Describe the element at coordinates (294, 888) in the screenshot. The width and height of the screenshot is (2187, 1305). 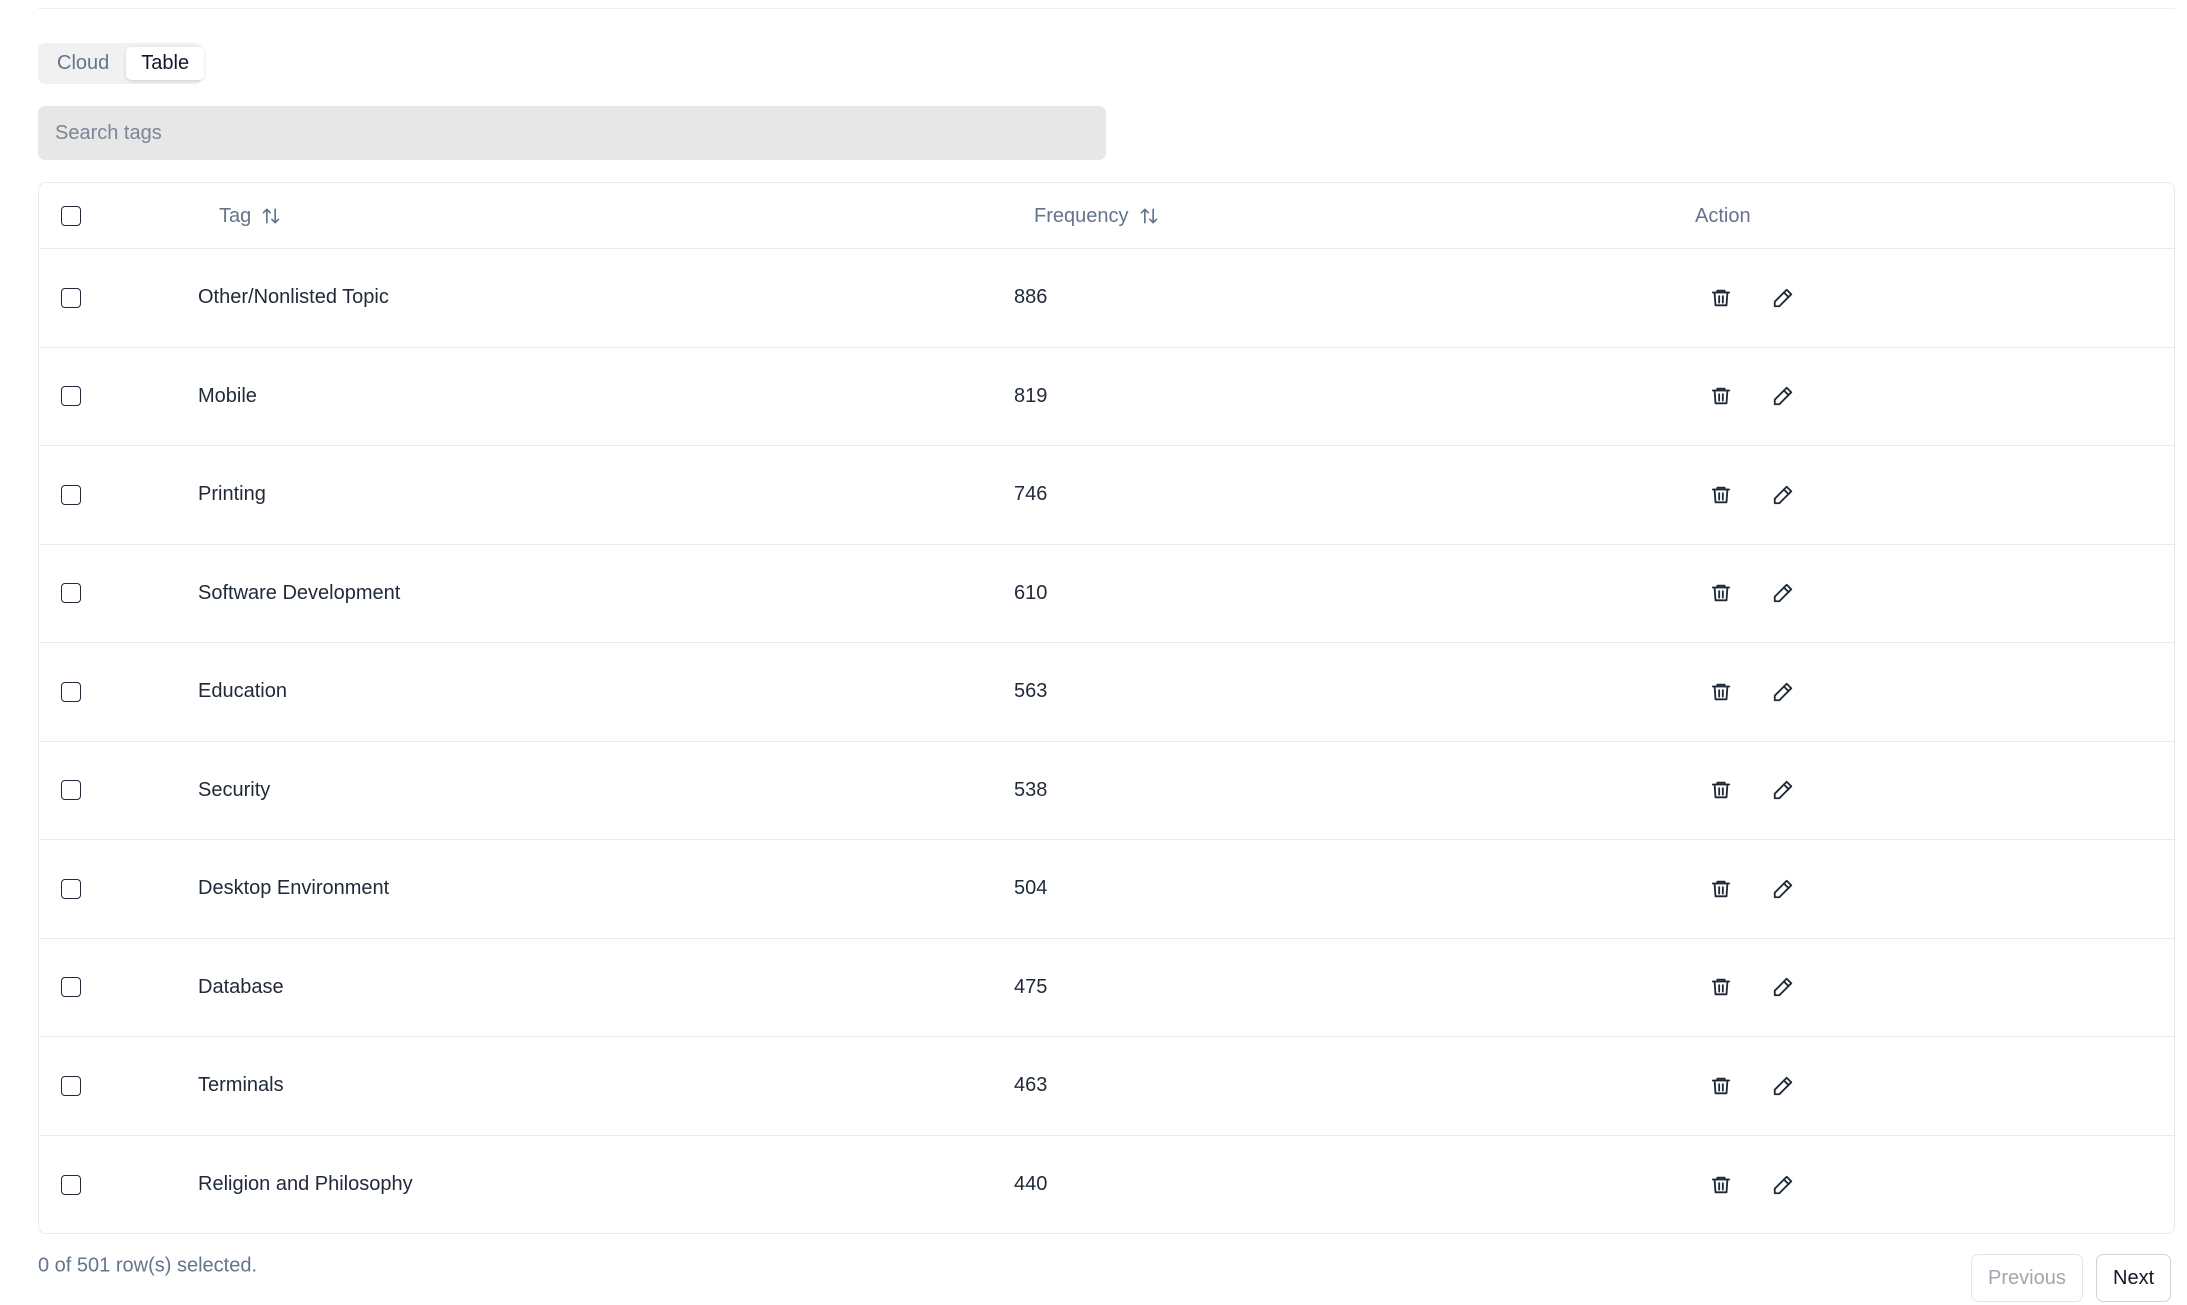
I see `tag-cell: Desktop Environment` at that location.